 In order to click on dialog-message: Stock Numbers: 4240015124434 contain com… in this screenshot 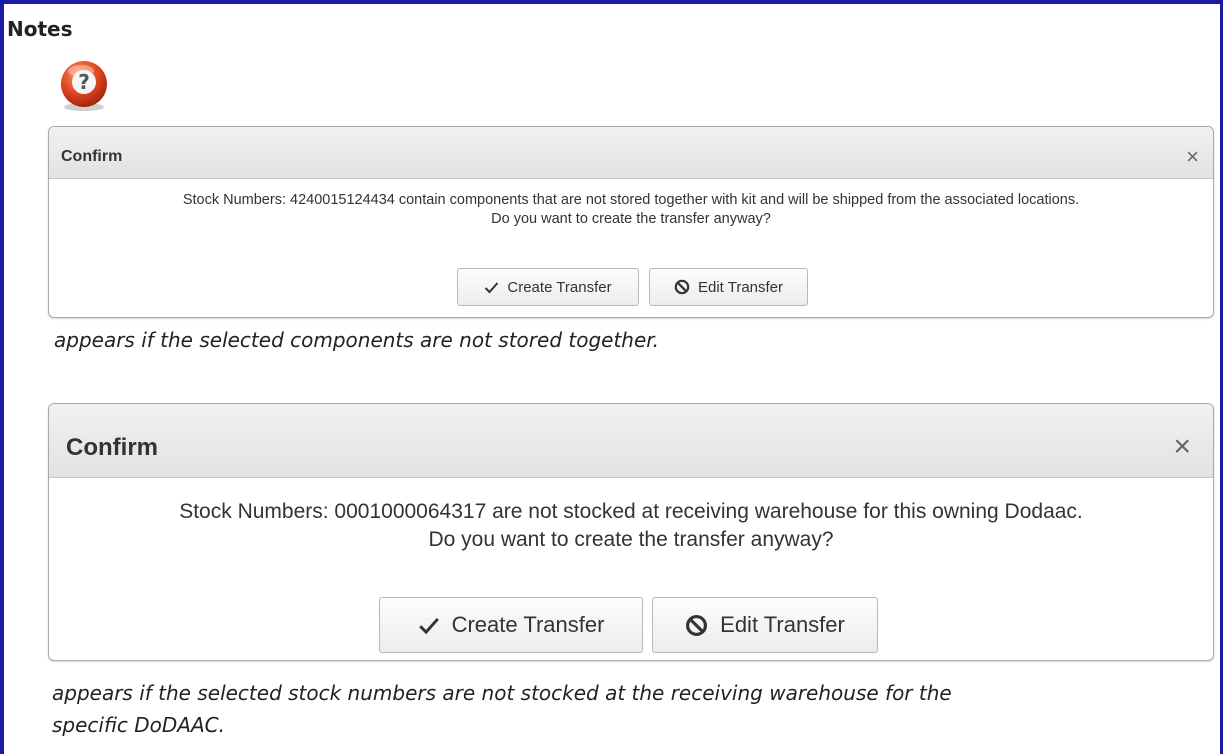, I will do `click(631, 210)`.